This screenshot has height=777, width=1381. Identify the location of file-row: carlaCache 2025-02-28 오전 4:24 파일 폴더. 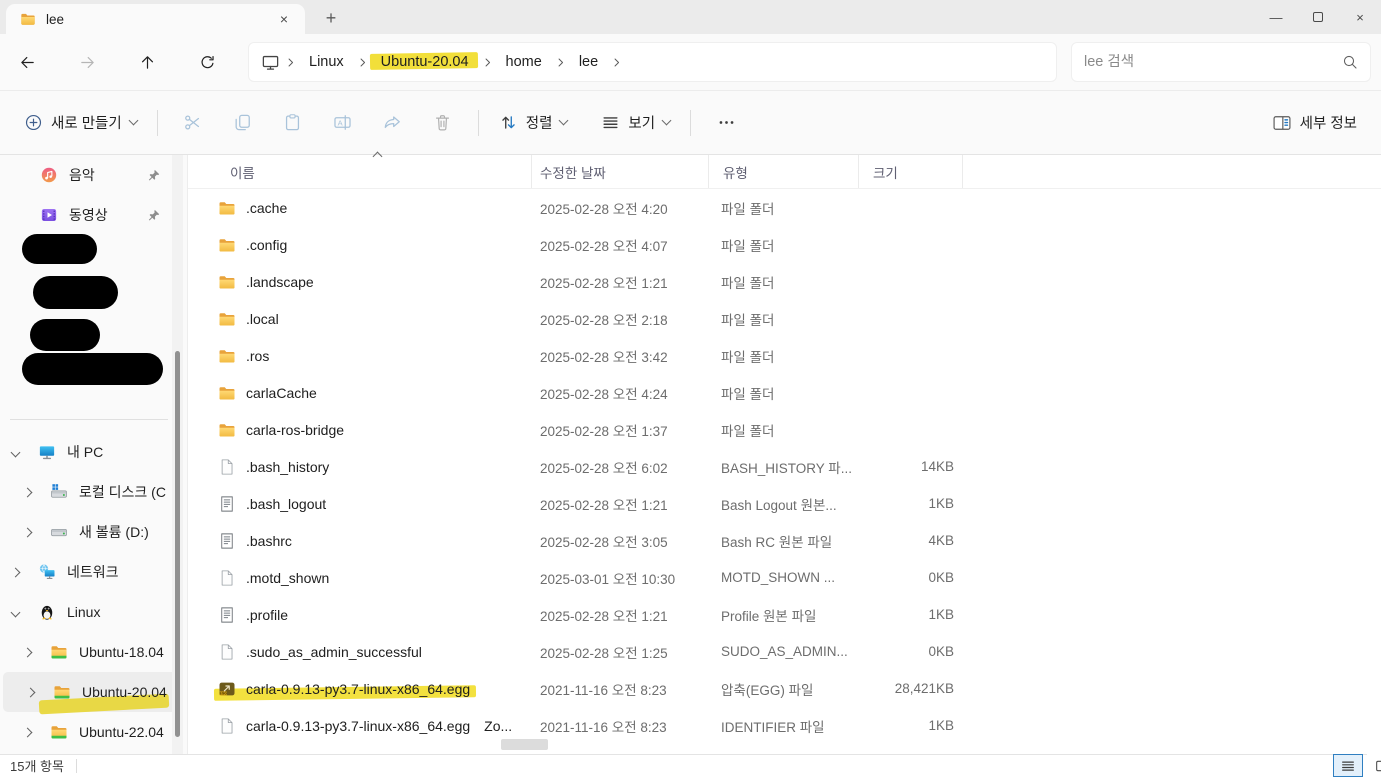
(784, 392).